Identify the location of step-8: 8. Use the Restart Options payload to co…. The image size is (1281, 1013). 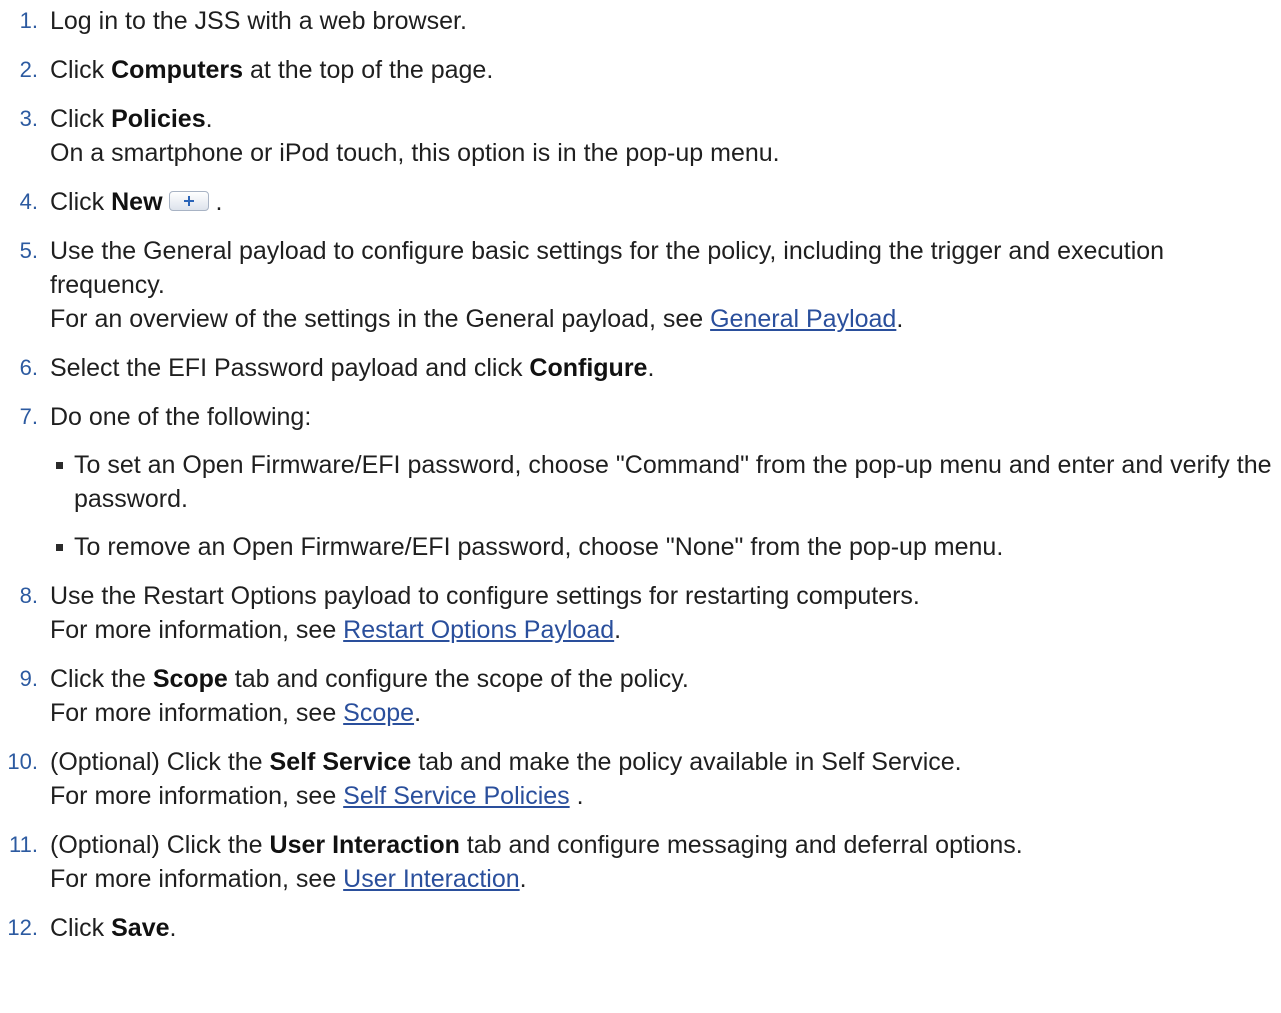
(640, 613).